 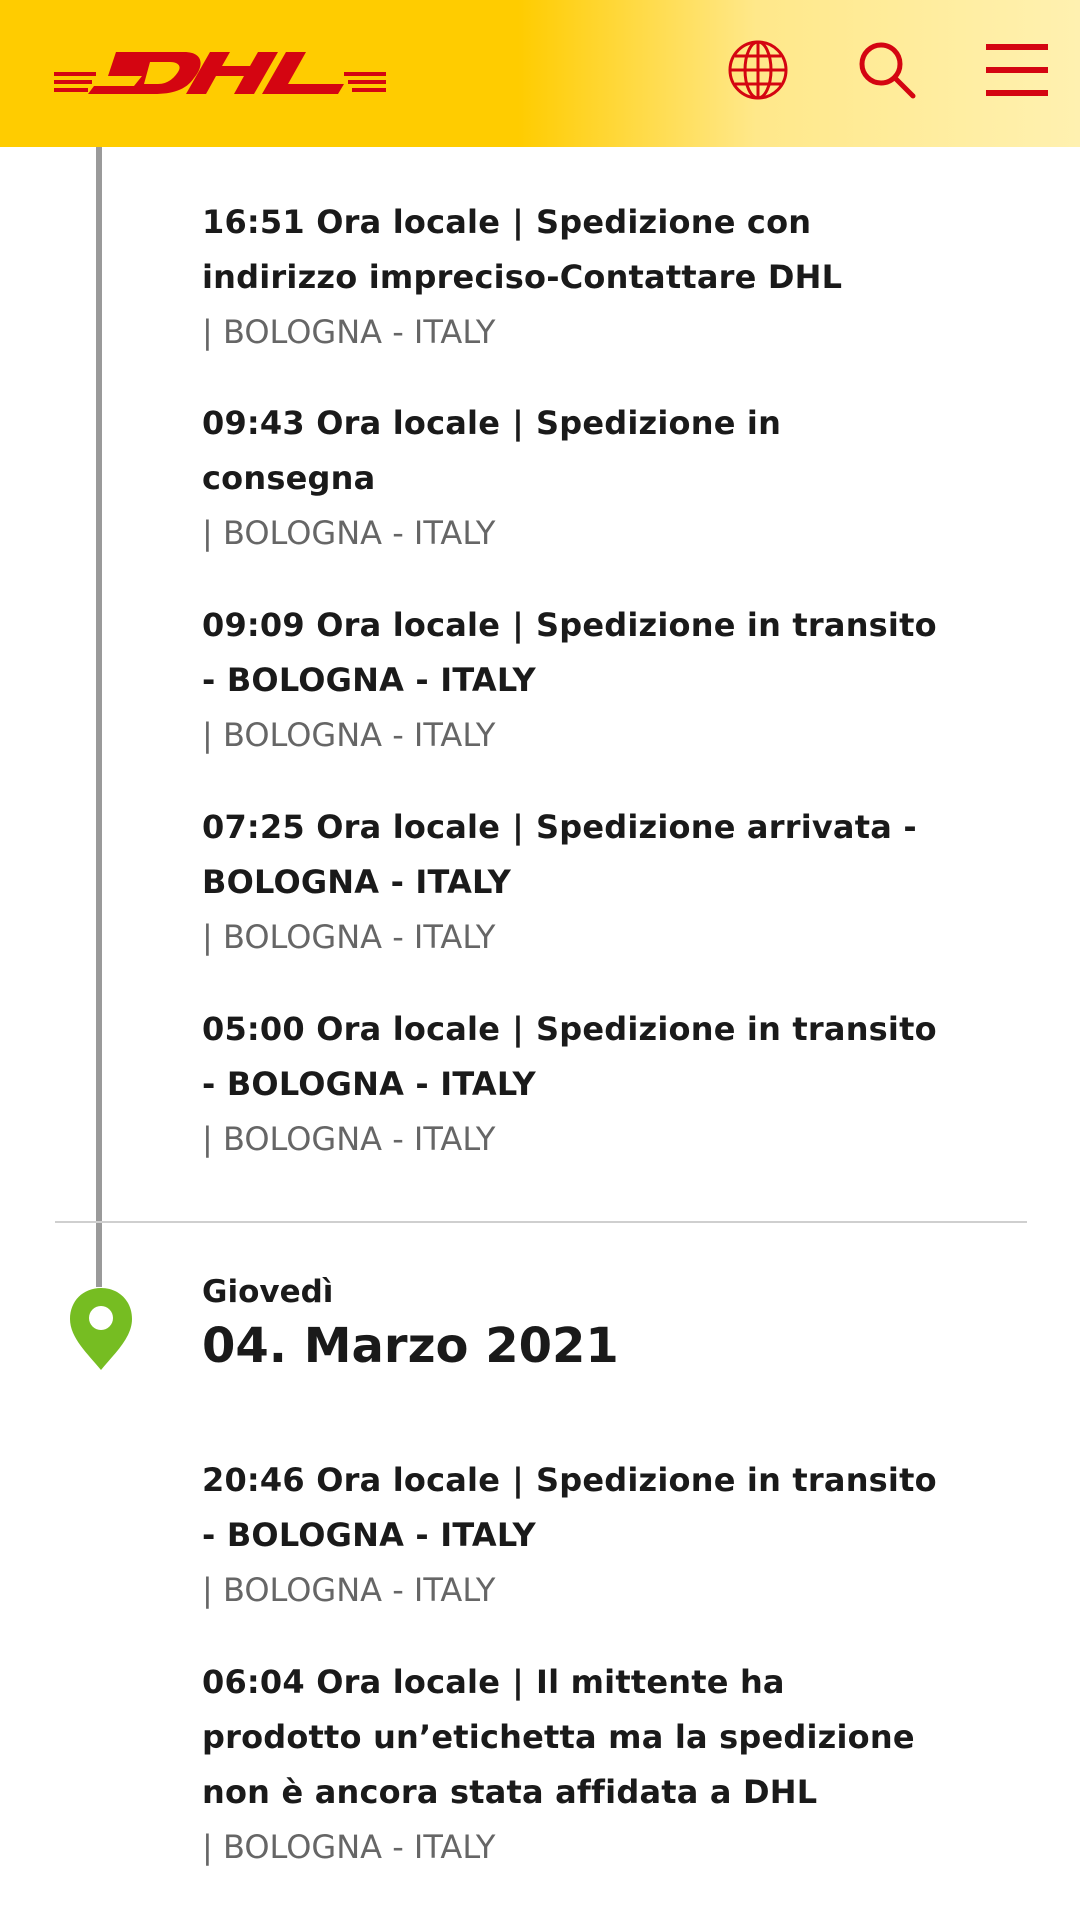 What do you see at coordinates (1017, 70) in the screenshot?
I see `menu-icon` at bounding box center [1017, 70].